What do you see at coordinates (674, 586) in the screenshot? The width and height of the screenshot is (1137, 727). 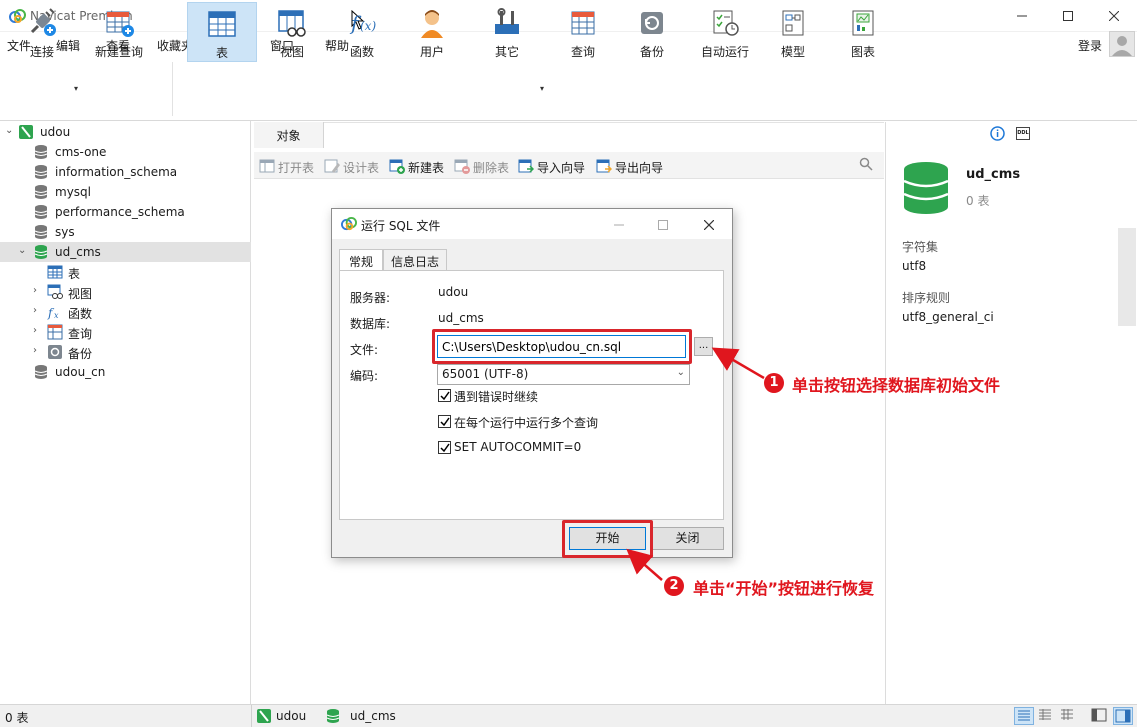 I see `step2-badge: 2` at bounding box center [674, 586].